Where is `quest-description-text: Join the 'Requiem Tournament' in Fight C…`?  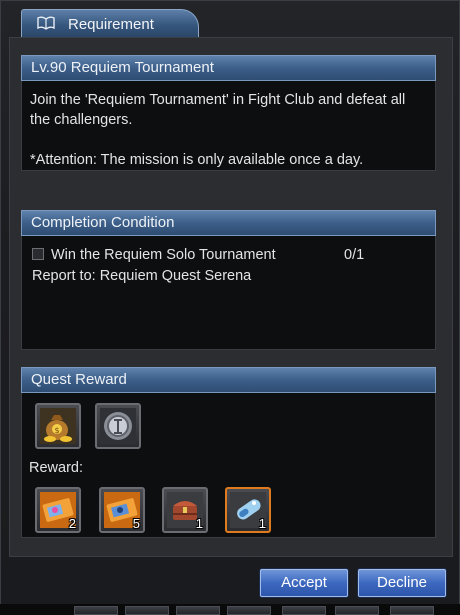 quest-description-text: Join the 'Requiem Tournament' in Fight C… is located at coordinates (220, 110).